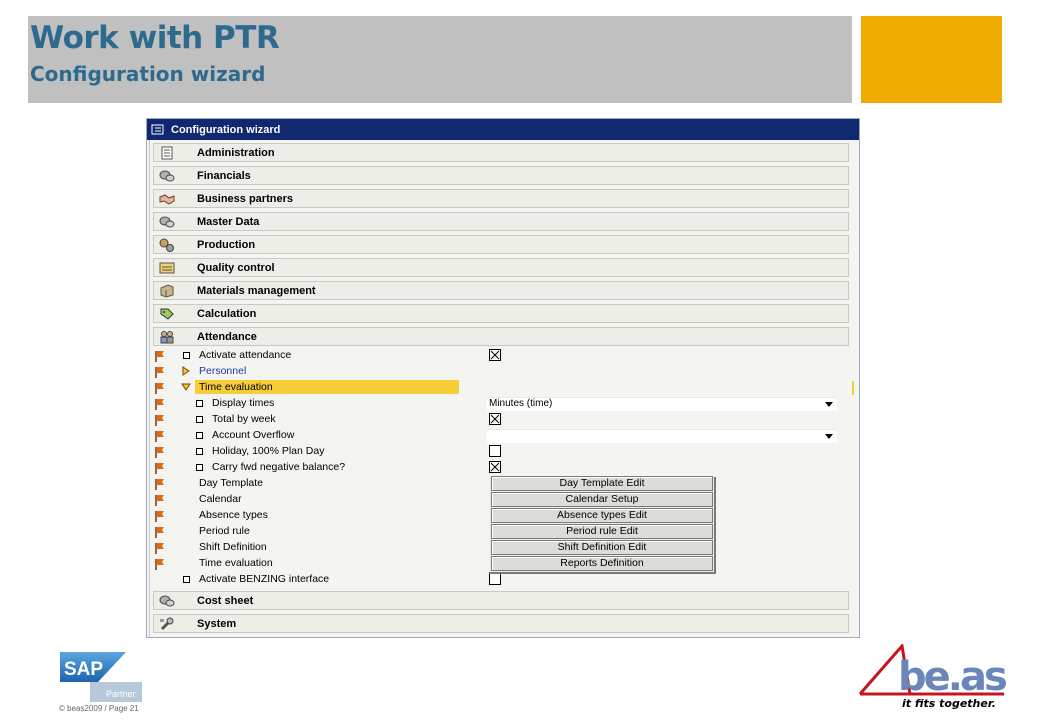 The height and width of the screenshot is (720, 1040). What do you see at coordinates (602, 499) in the screenshot?
I see `calendar-setup-button: Calendar Setup` at bounding box center [602, 499].